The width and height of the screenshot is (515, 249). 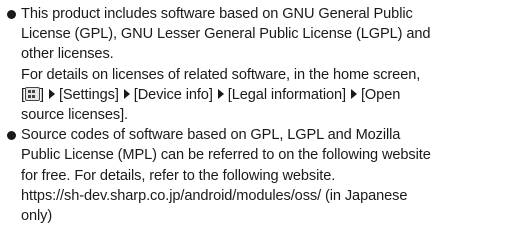 I want to click on bracket-close: ], so click(x=41, y=94).